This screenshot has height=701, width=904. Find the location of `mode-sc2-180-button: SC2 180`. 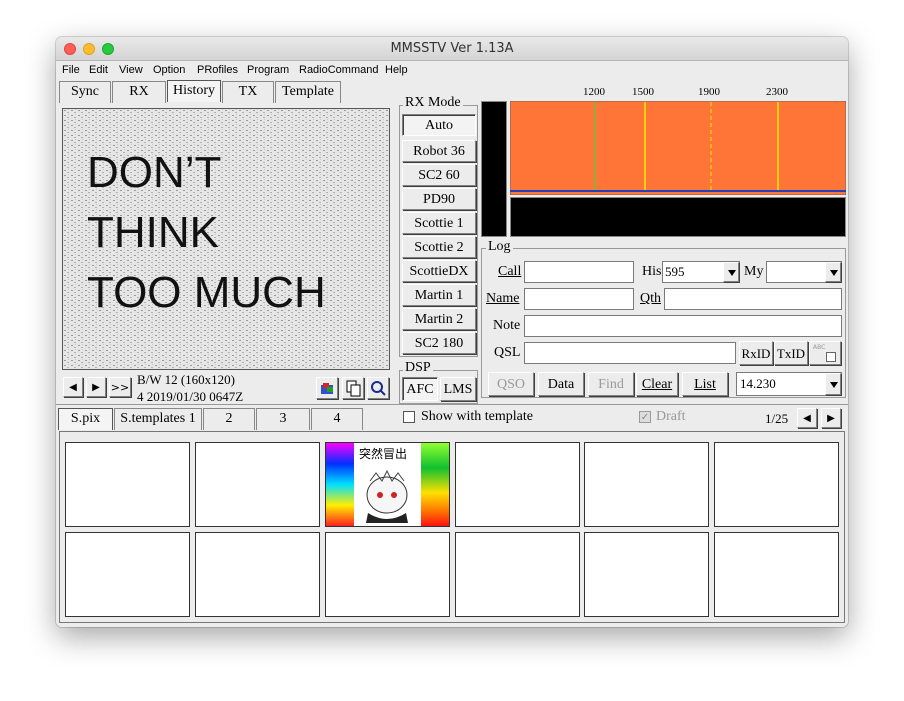

mode-sc2-180-button: SC2 180 is located at coordinates (439, 343).